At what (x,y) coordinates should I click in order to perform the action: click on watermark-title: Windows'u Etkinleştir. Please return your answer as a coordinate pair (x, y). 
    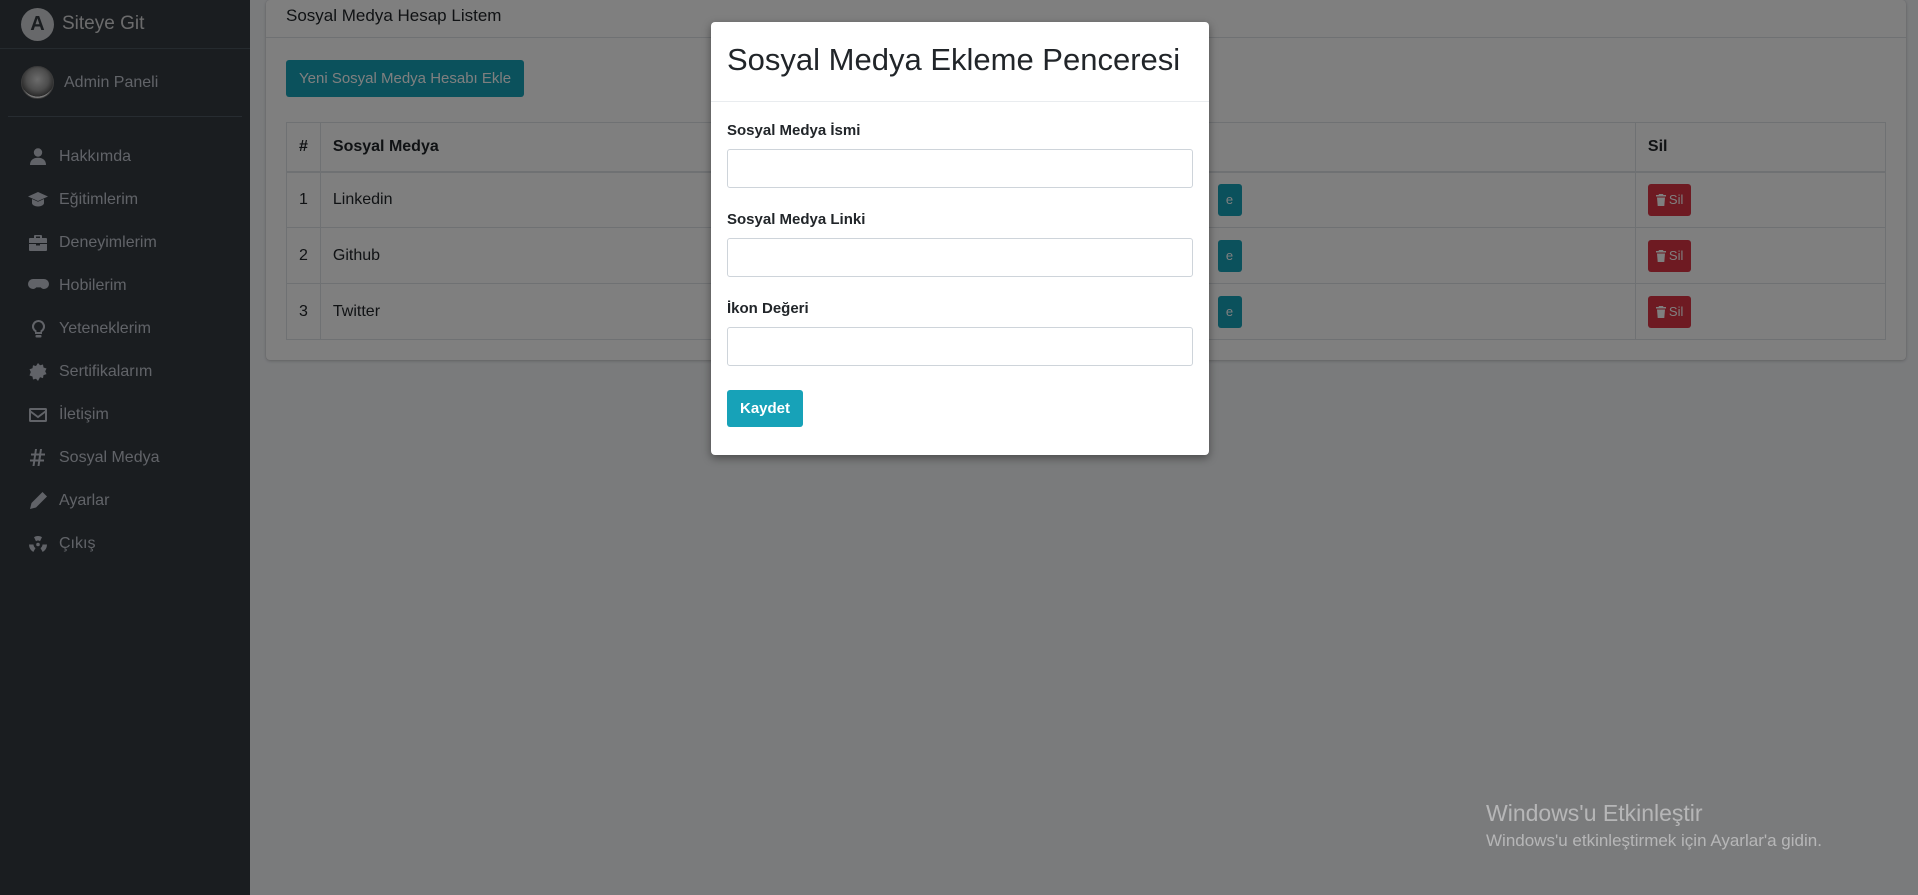
    Looking at the image, I should click on (1594, 813).